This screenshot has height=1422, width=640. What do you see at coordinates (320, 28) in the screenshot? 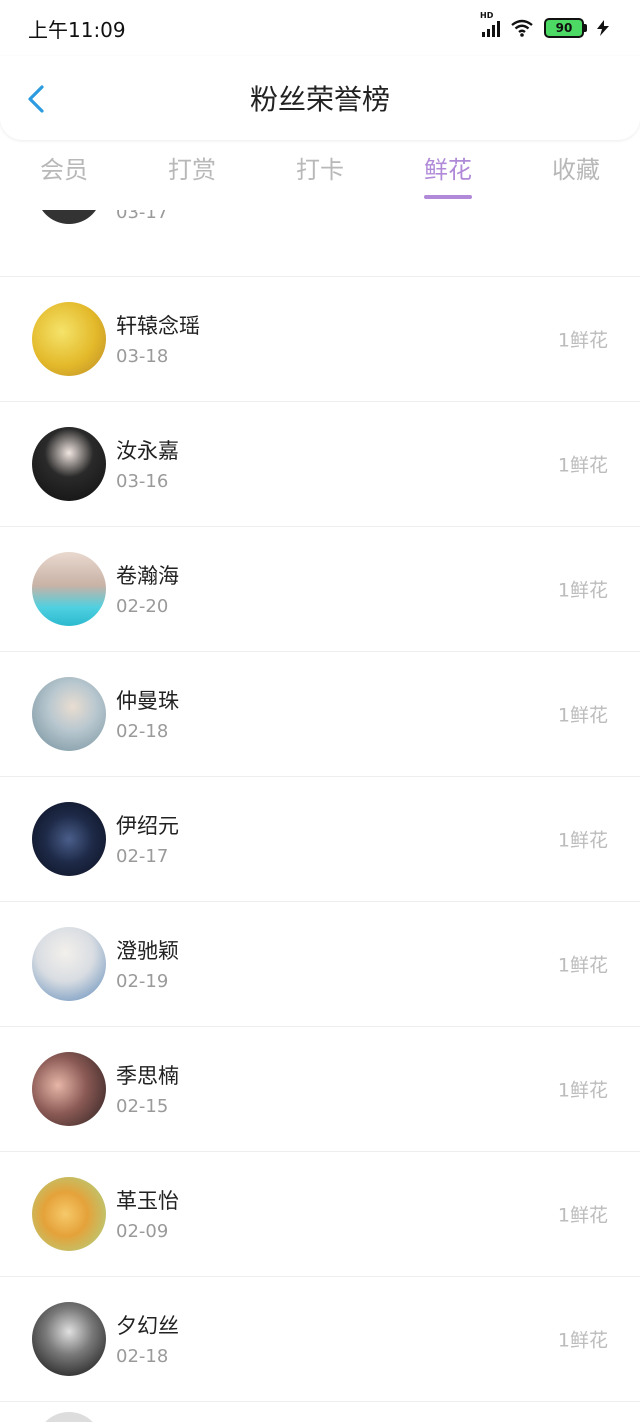
I see `status-bar: 上午11:09 HD 90` at bounding box center [320, 28].